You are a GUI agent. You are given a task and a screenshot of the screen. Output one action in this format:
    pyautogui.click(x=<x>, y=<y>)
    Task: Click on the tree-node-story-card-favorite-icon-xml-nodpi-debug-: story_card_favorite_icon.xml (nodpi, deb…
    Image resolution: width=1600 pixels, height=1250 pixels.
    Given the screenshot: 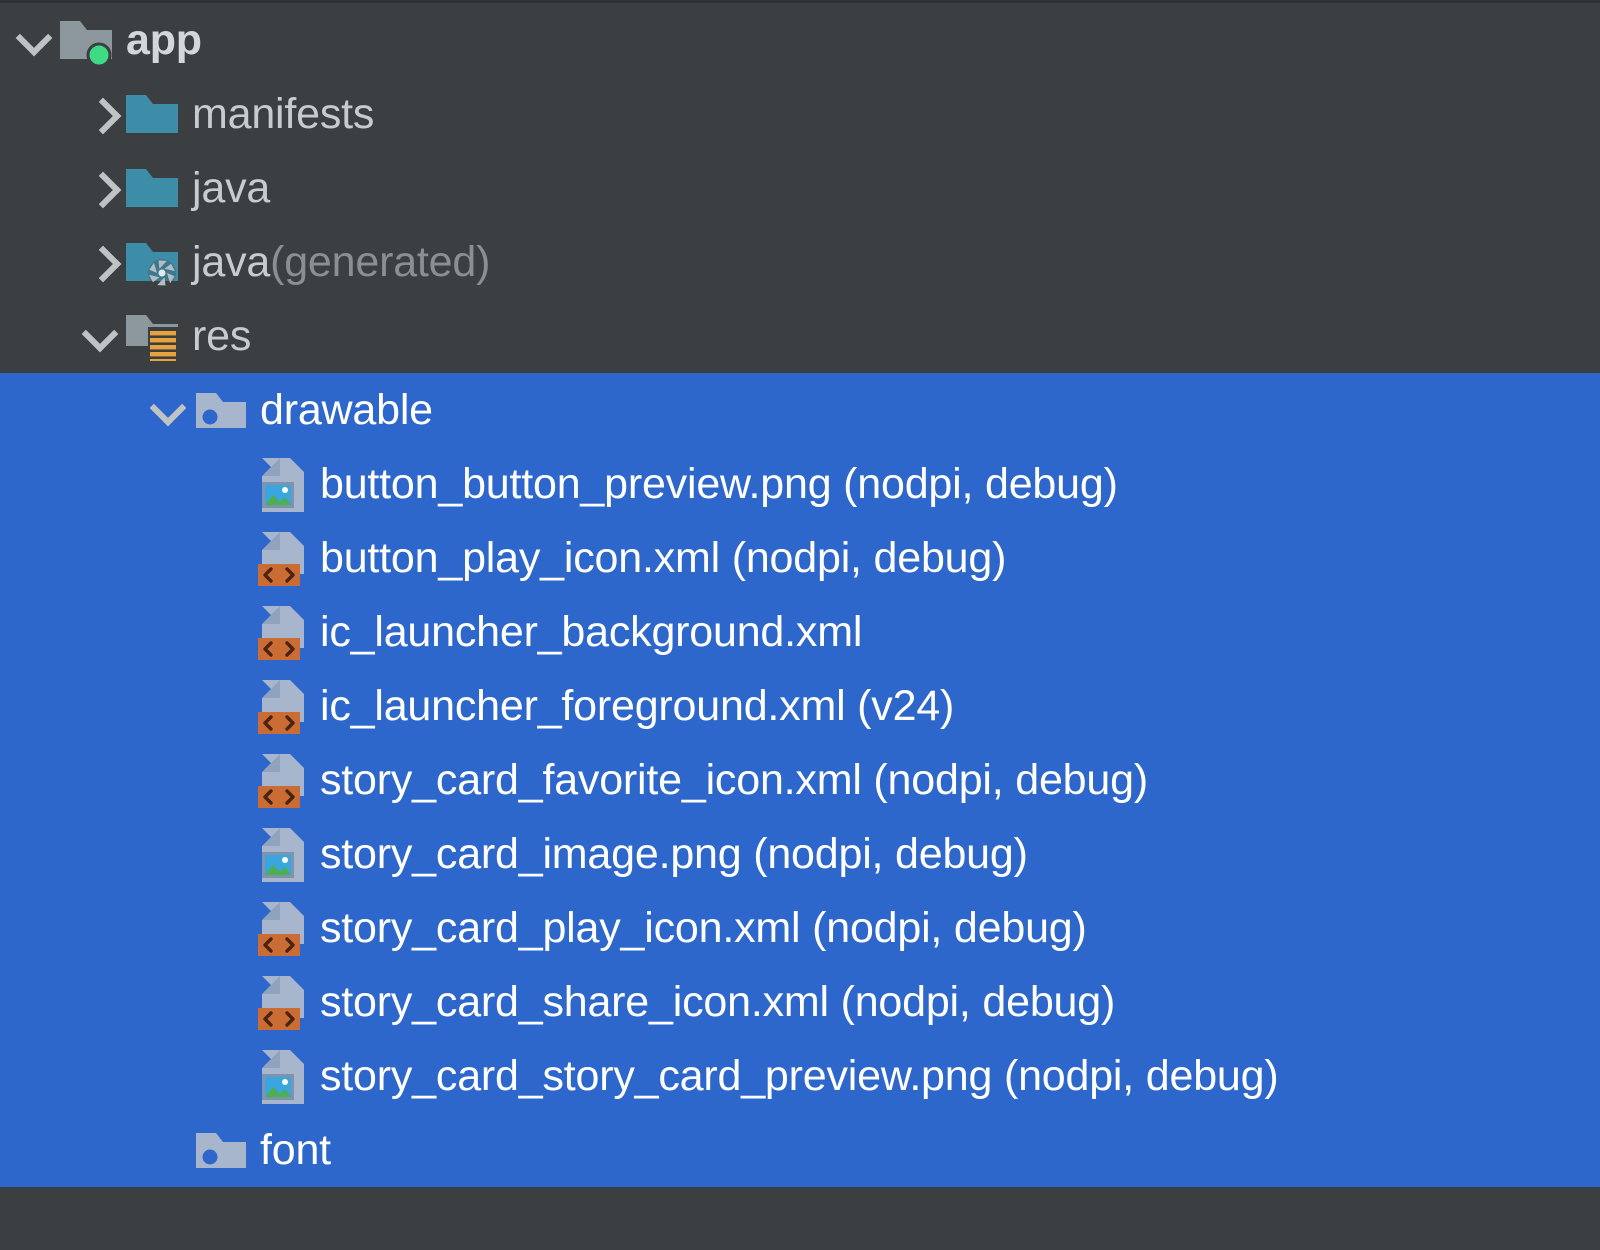 What is the action you would take?
    pyautogui.click(x=800, y=780)
    